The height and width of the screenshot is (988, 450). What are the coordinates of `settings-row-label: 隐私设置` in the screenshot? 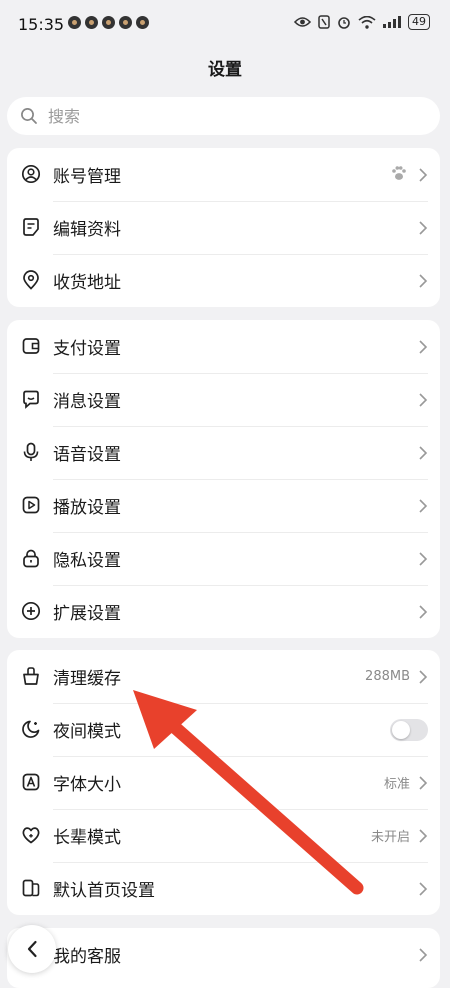 It's located at (87, 561).